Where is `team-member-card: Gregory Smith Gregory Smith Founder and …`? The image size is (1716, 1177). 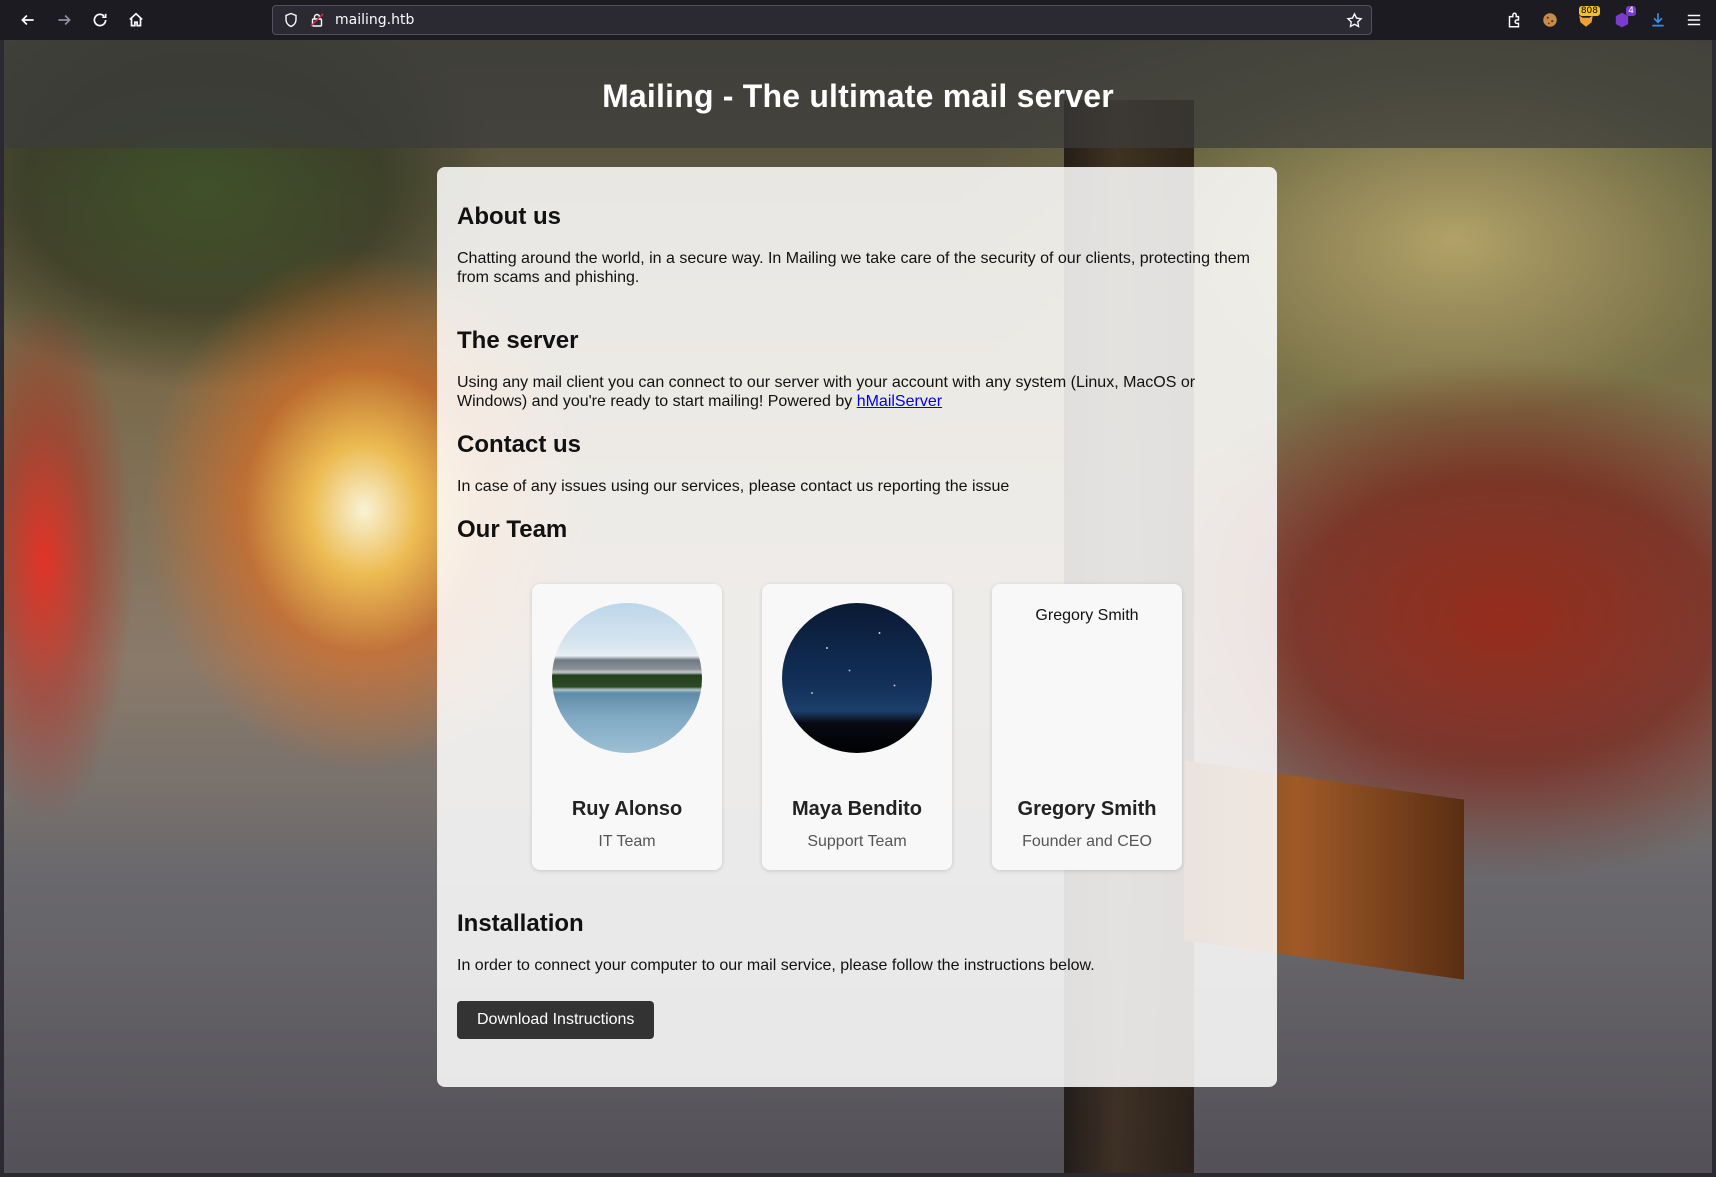 team-member-card: Gregory Smith Gregory Smith Founder and … is located at coordinates (1087, 727).